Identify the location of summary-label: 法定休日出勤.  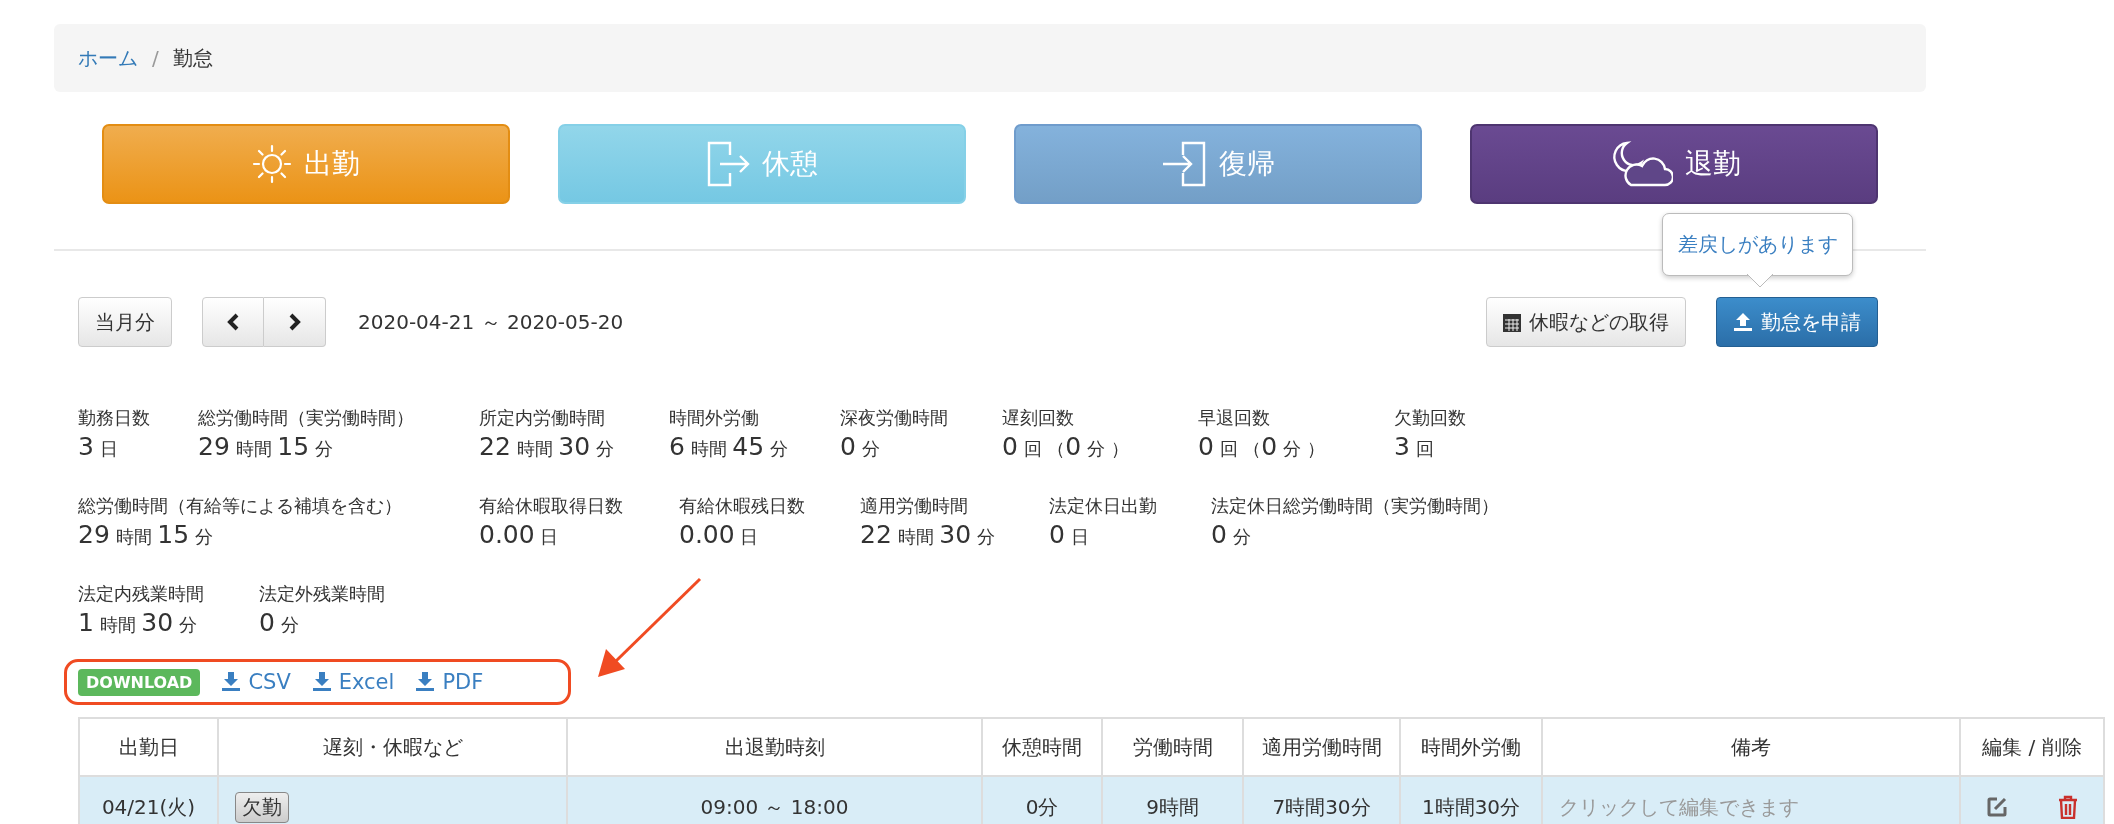
(1103, 506).